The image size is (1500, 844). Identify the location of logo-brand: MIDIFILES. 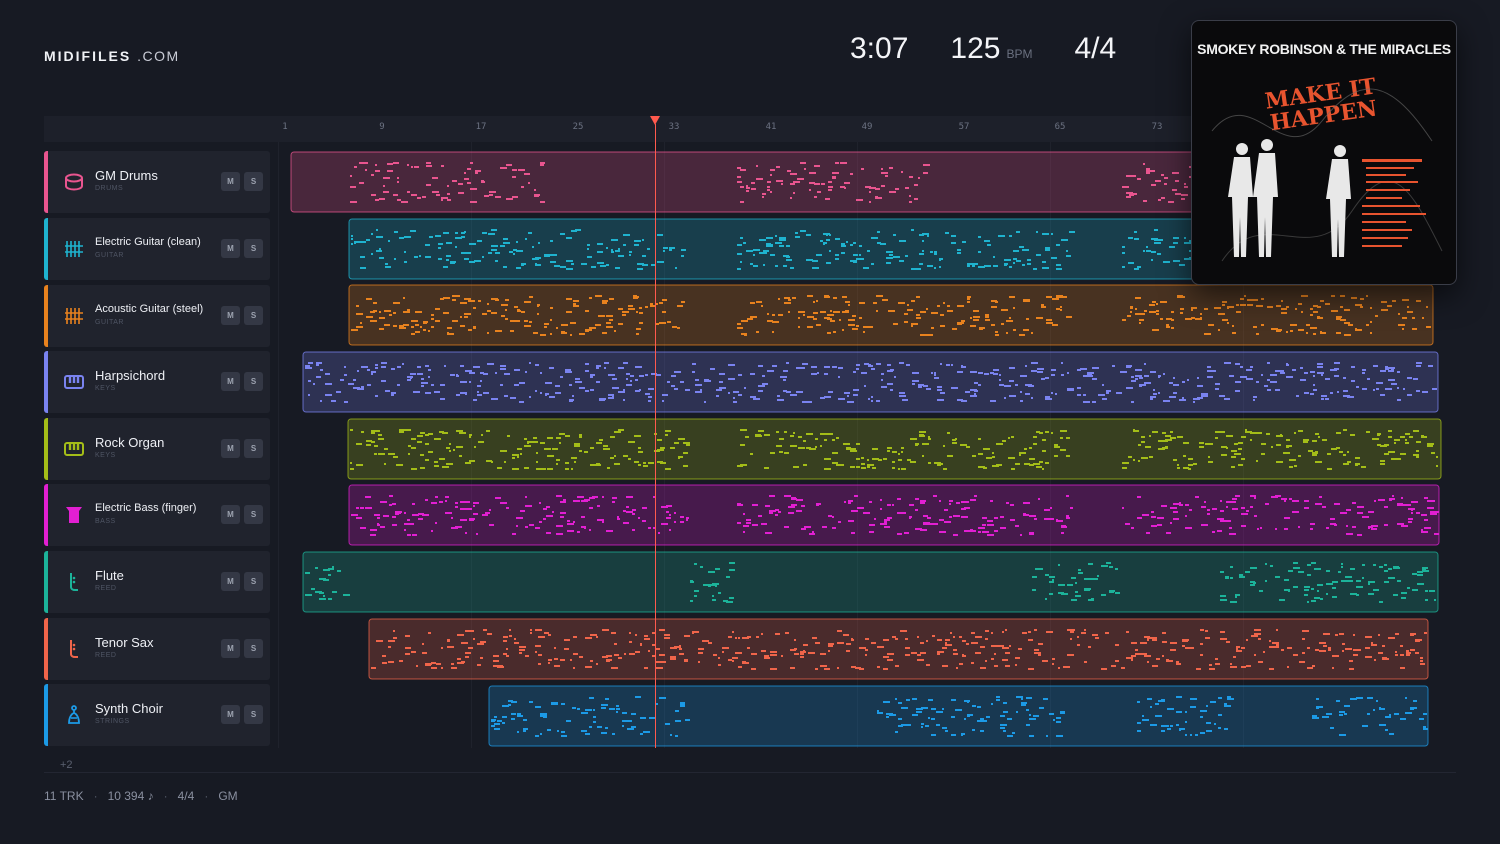
(88, 56).